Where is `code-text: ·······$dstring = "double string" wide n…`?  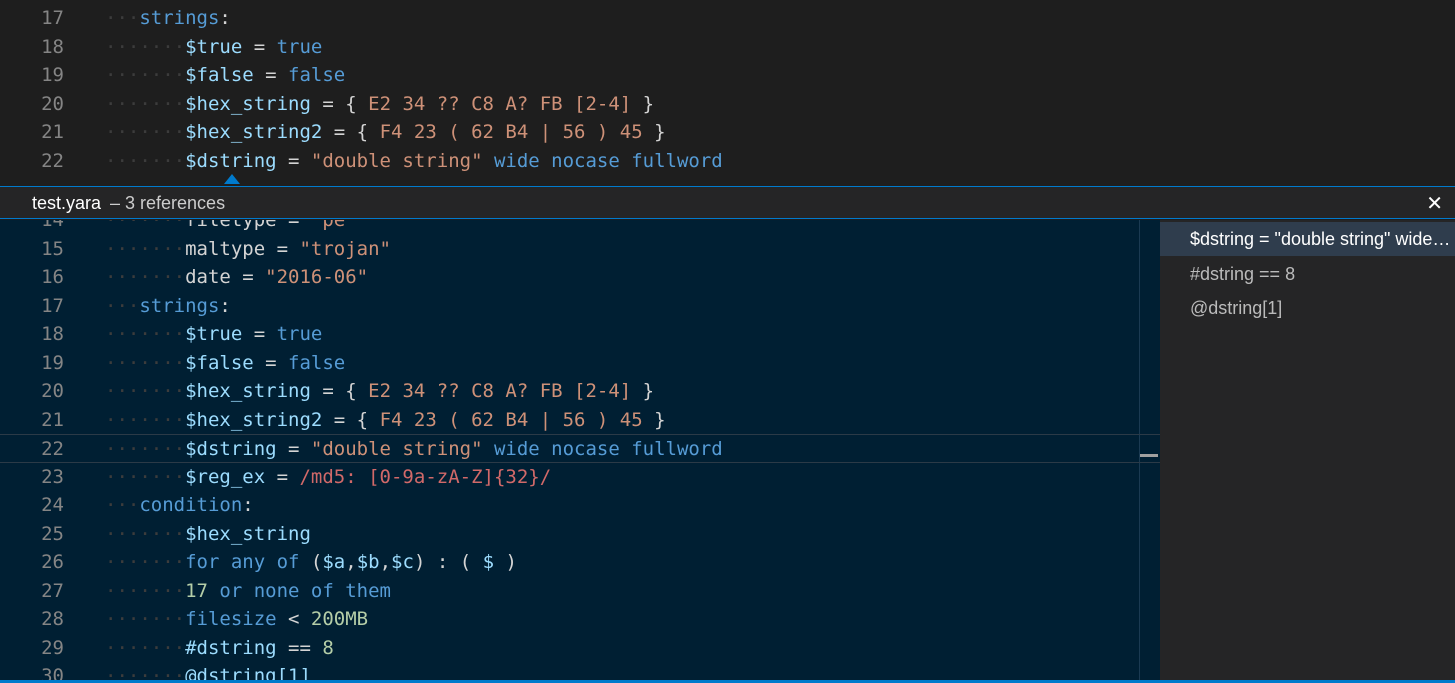 code-text: ·······$dstring = "double string" wide n… is located at coordinates (414, 161).